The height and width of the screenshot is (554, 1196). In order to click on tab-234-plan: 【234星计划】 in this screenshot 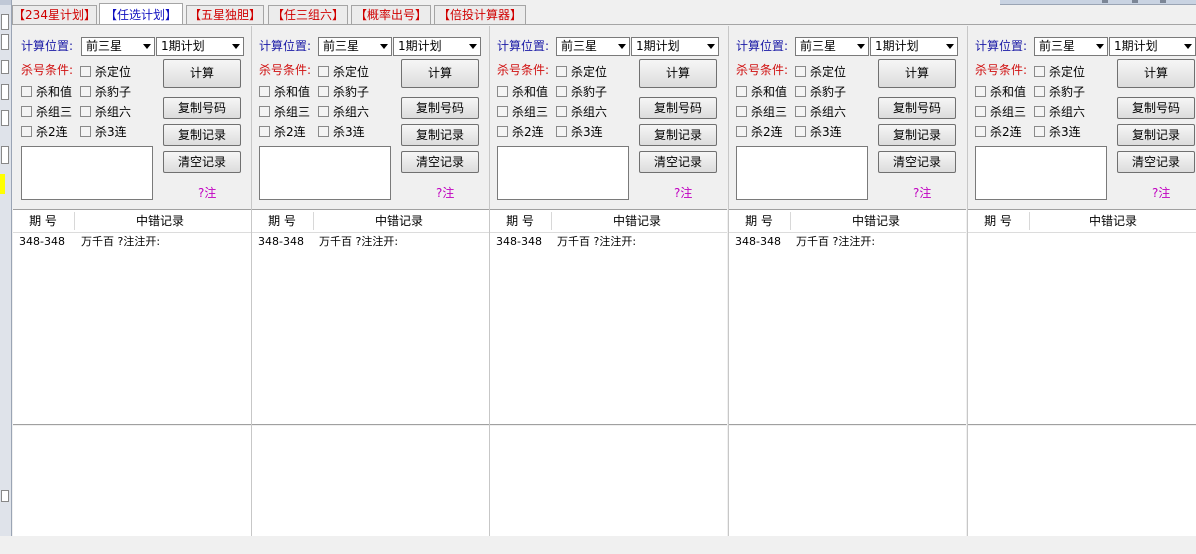, I will do `click(54, 14)`.